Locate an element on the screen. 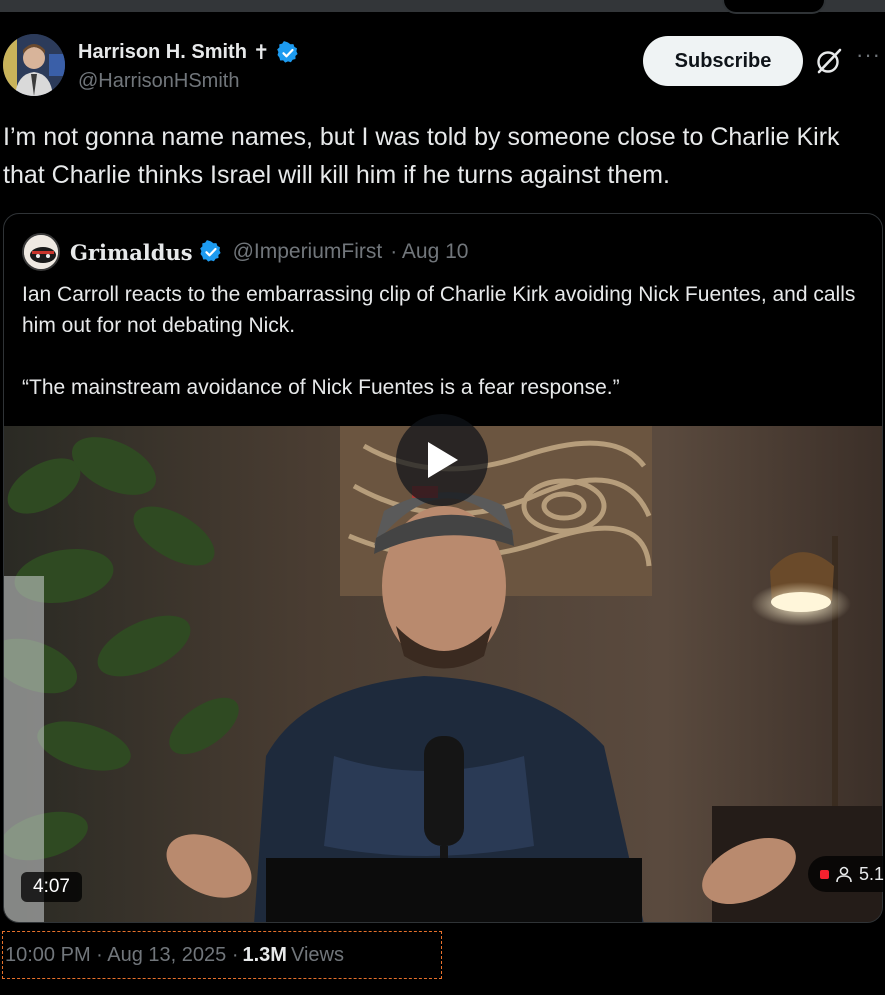 The height and width of the screenshot is (995, 885). views-label: Views is located at coordinates (317, 954).